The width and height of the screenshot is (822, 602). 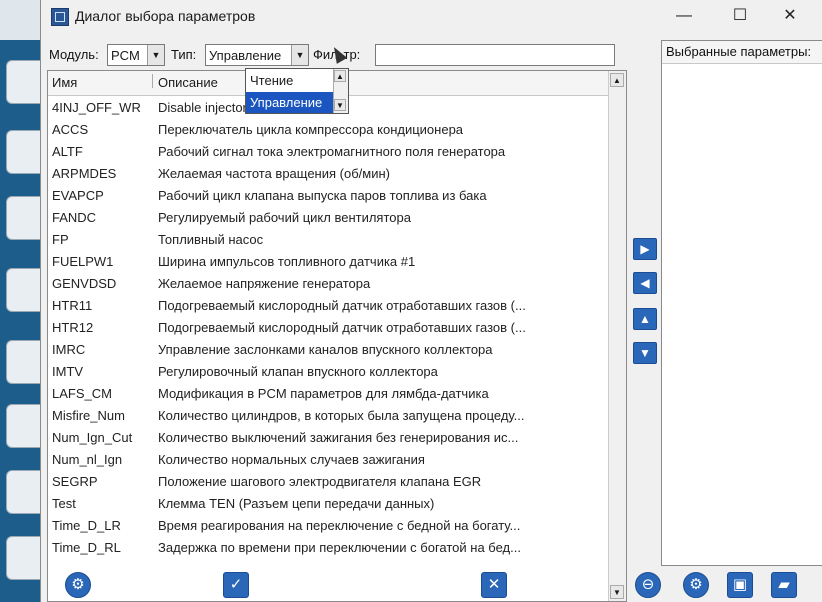 What do you see at coordinates (684, 16) in the screenshot?
I see `minimize-button: —` at bounding box center [684, 16].